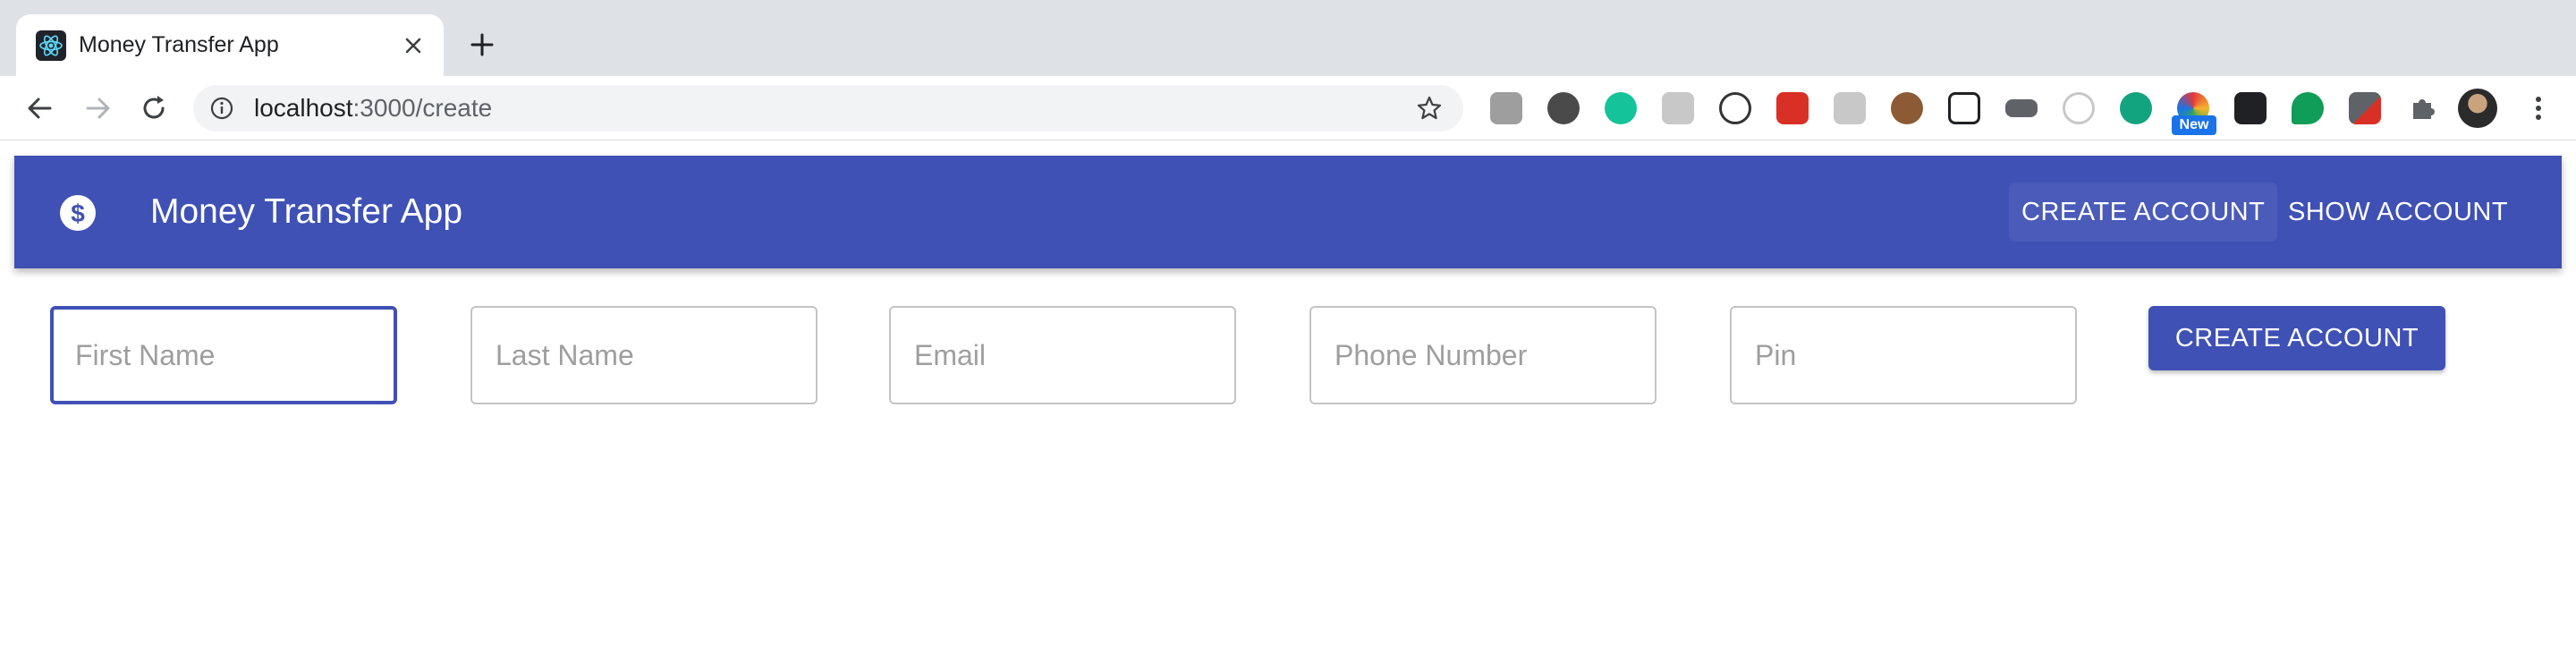 The image size is (2576, 671). I want to click on phone-number-field, so click(1483, 355).